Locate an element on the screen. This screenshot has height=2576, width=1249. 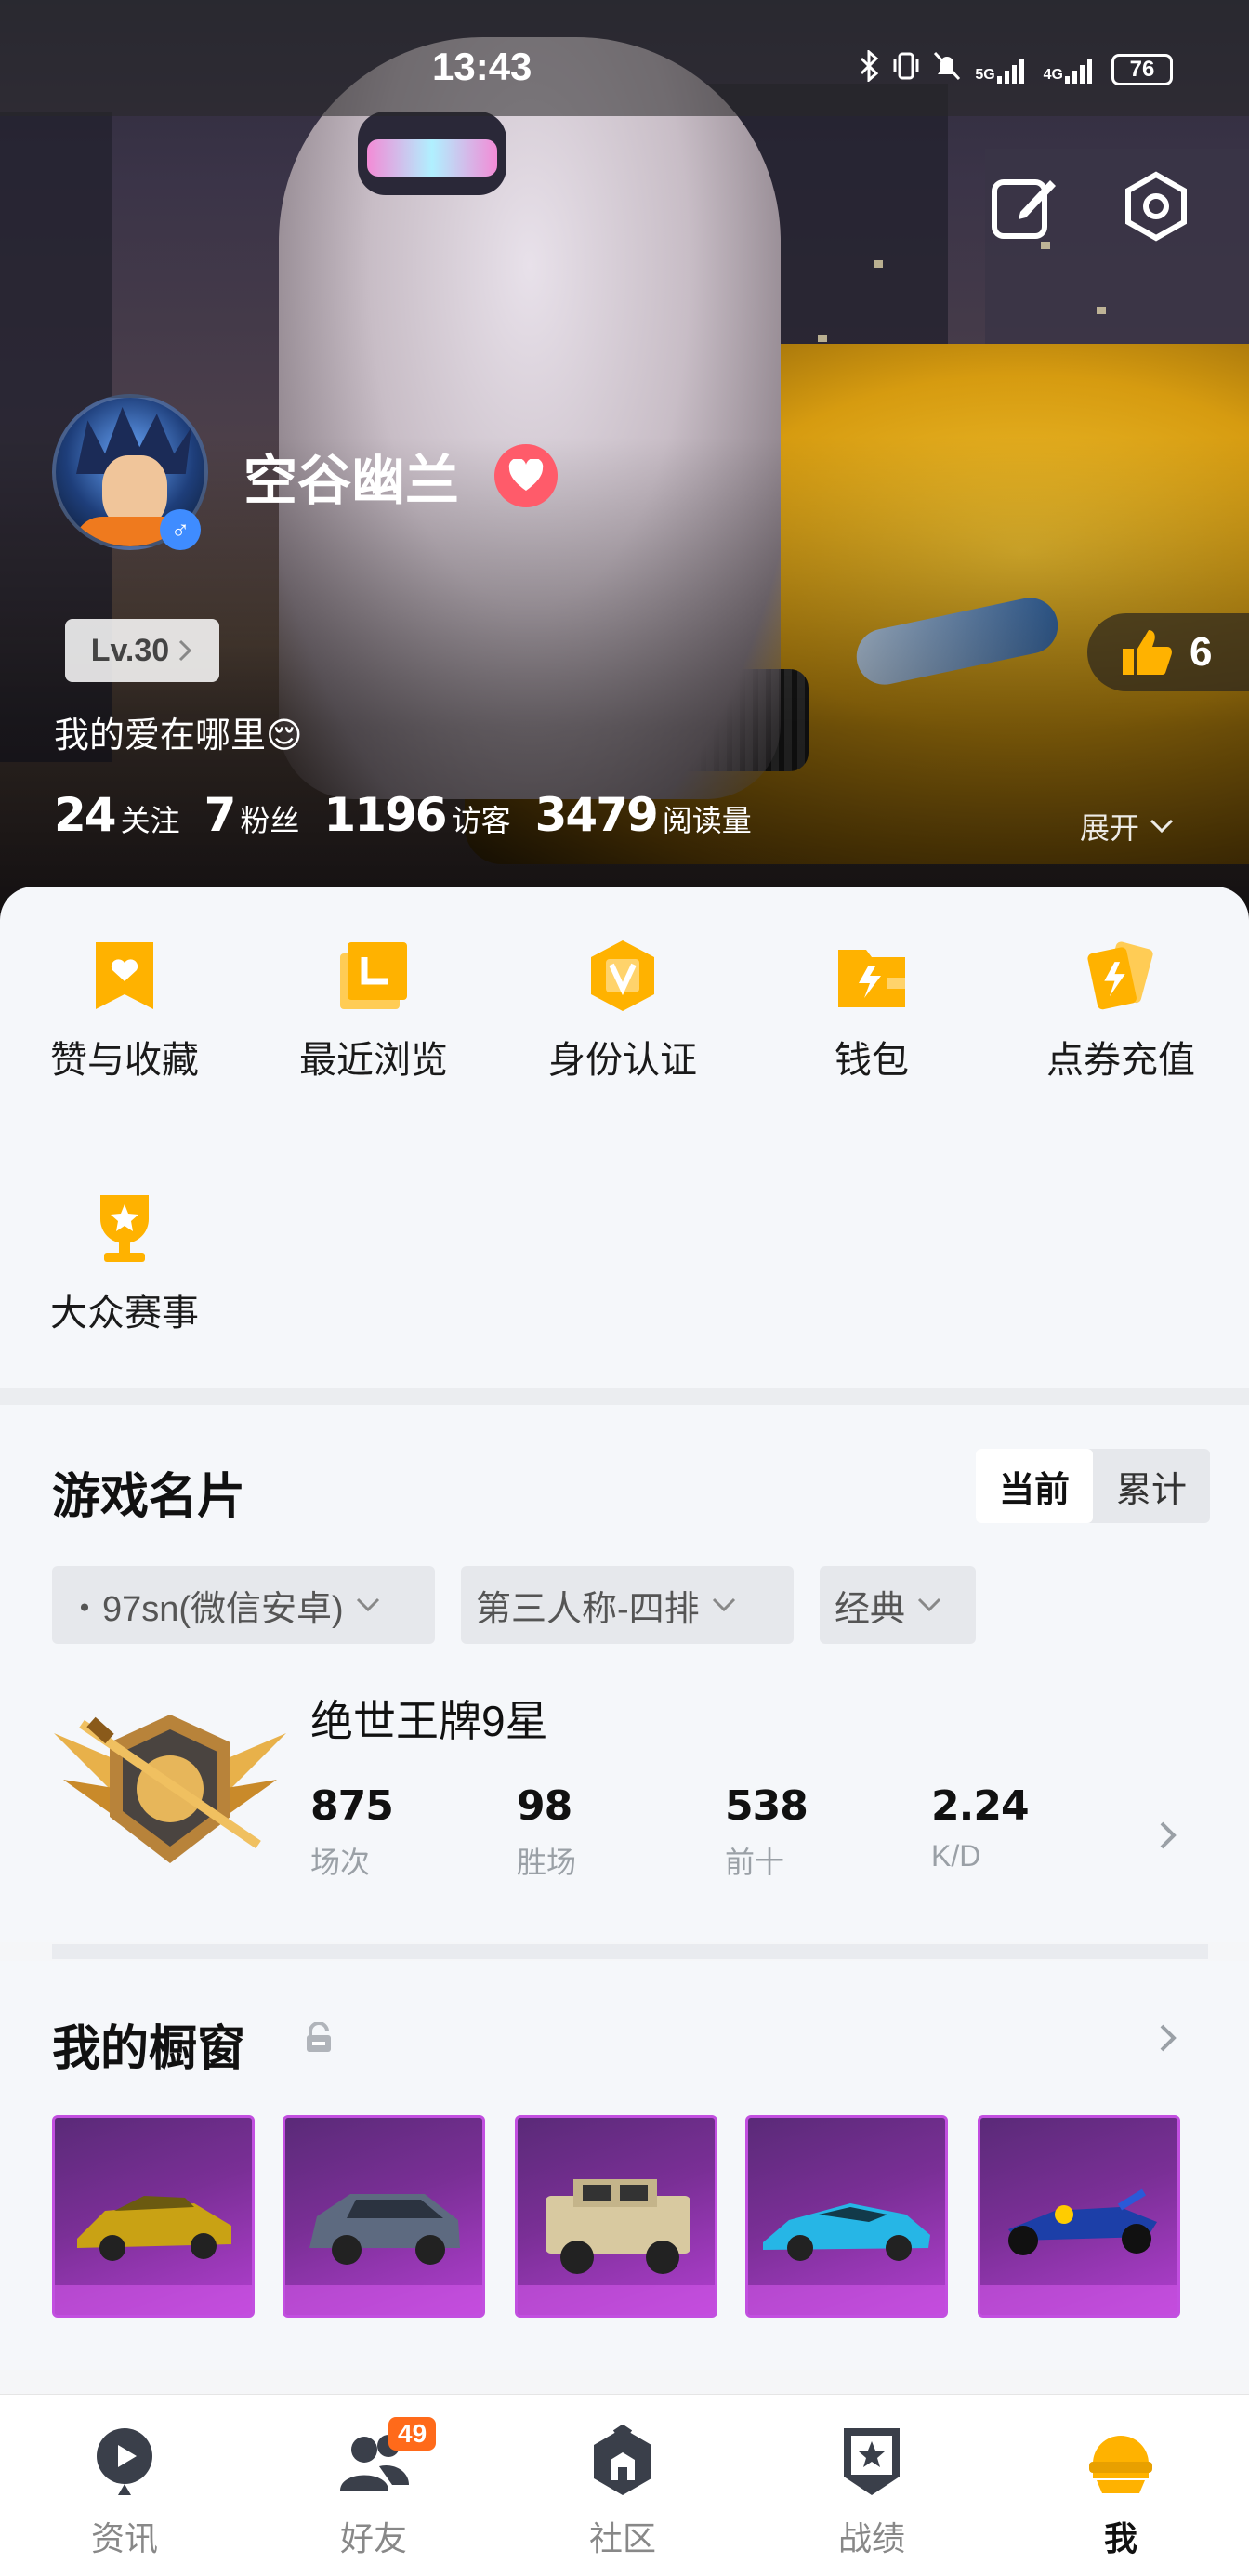
shortcut-public-events: 大众赛事 is located at coordinates (124, 1263).